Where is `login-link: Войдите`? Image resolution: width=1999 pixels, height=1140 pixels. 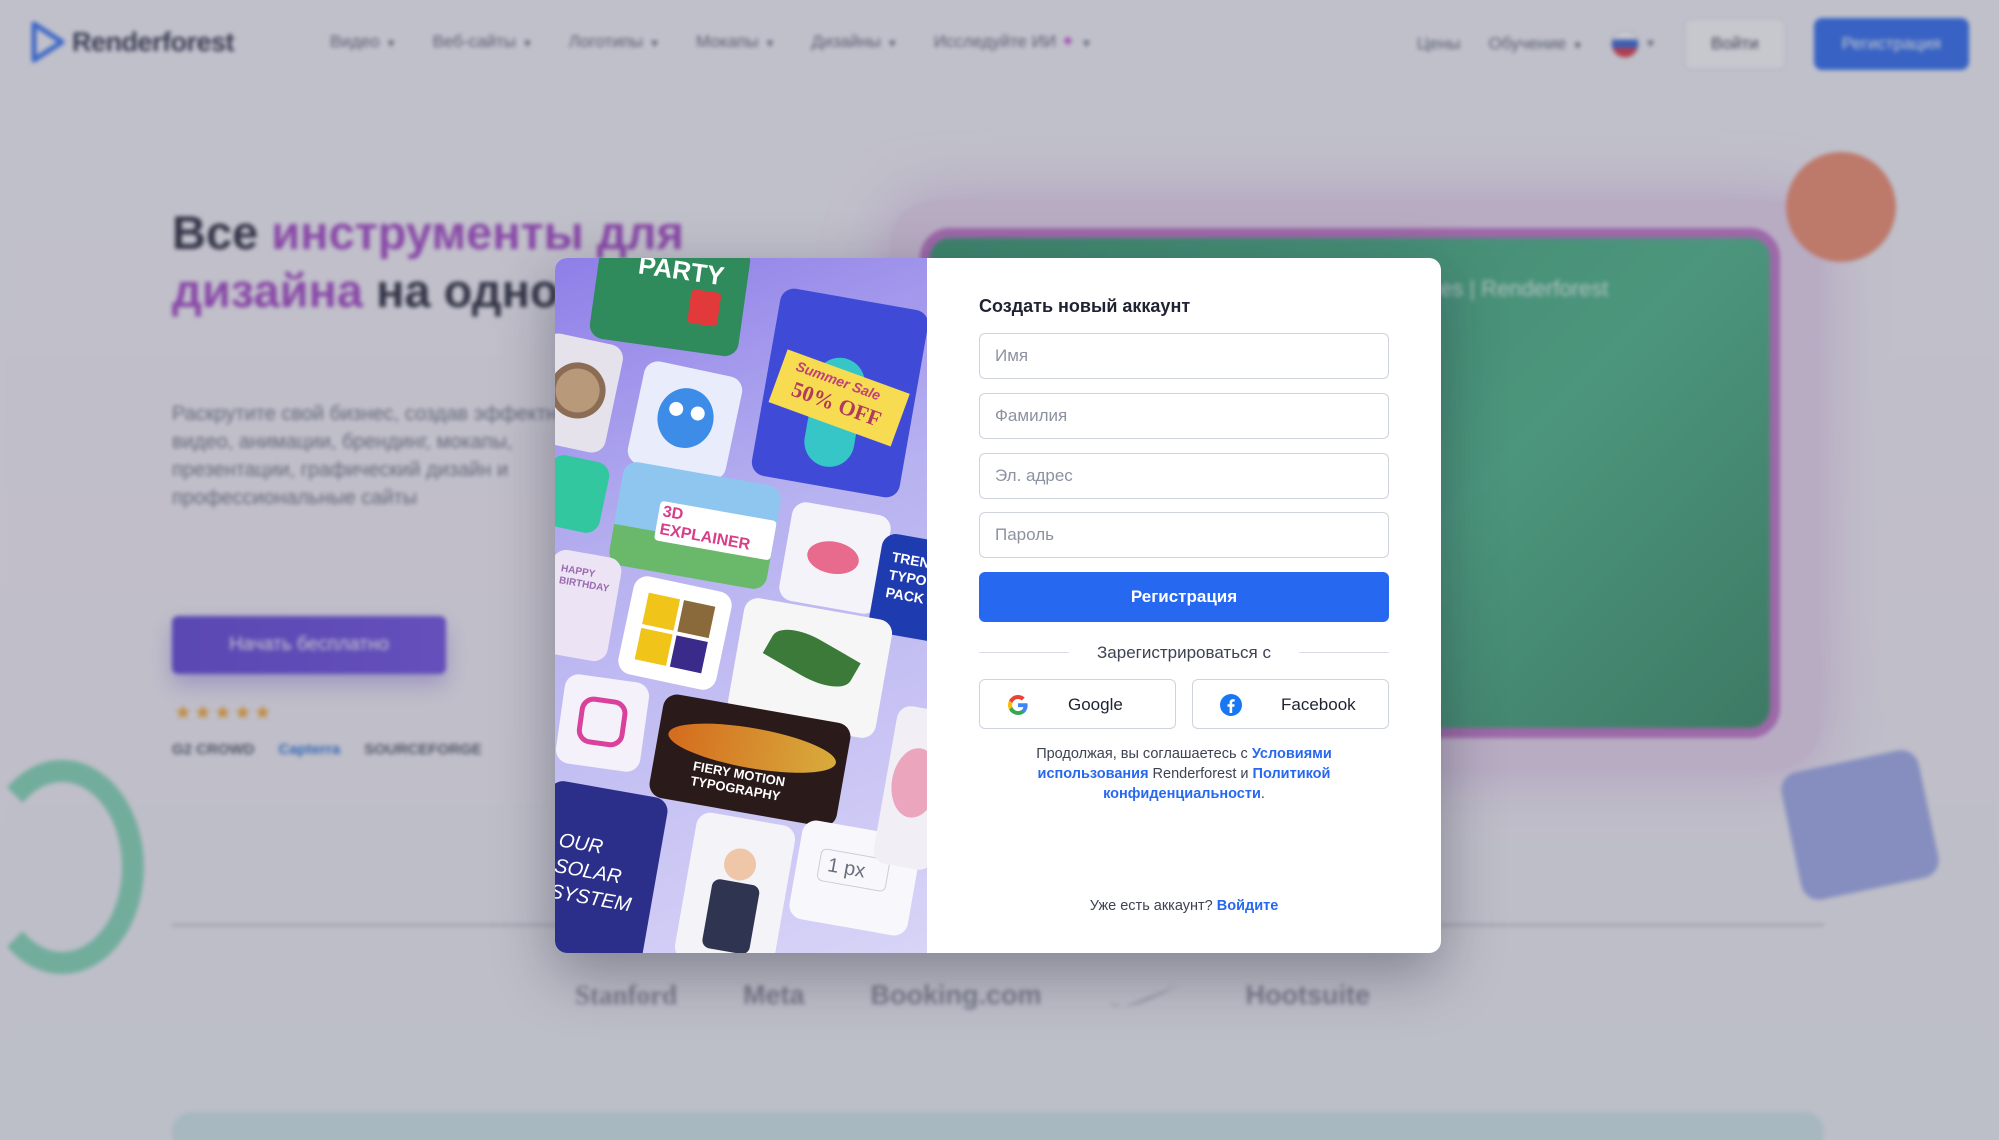 login-link: Войдите is located at coordinates (1248, 906).